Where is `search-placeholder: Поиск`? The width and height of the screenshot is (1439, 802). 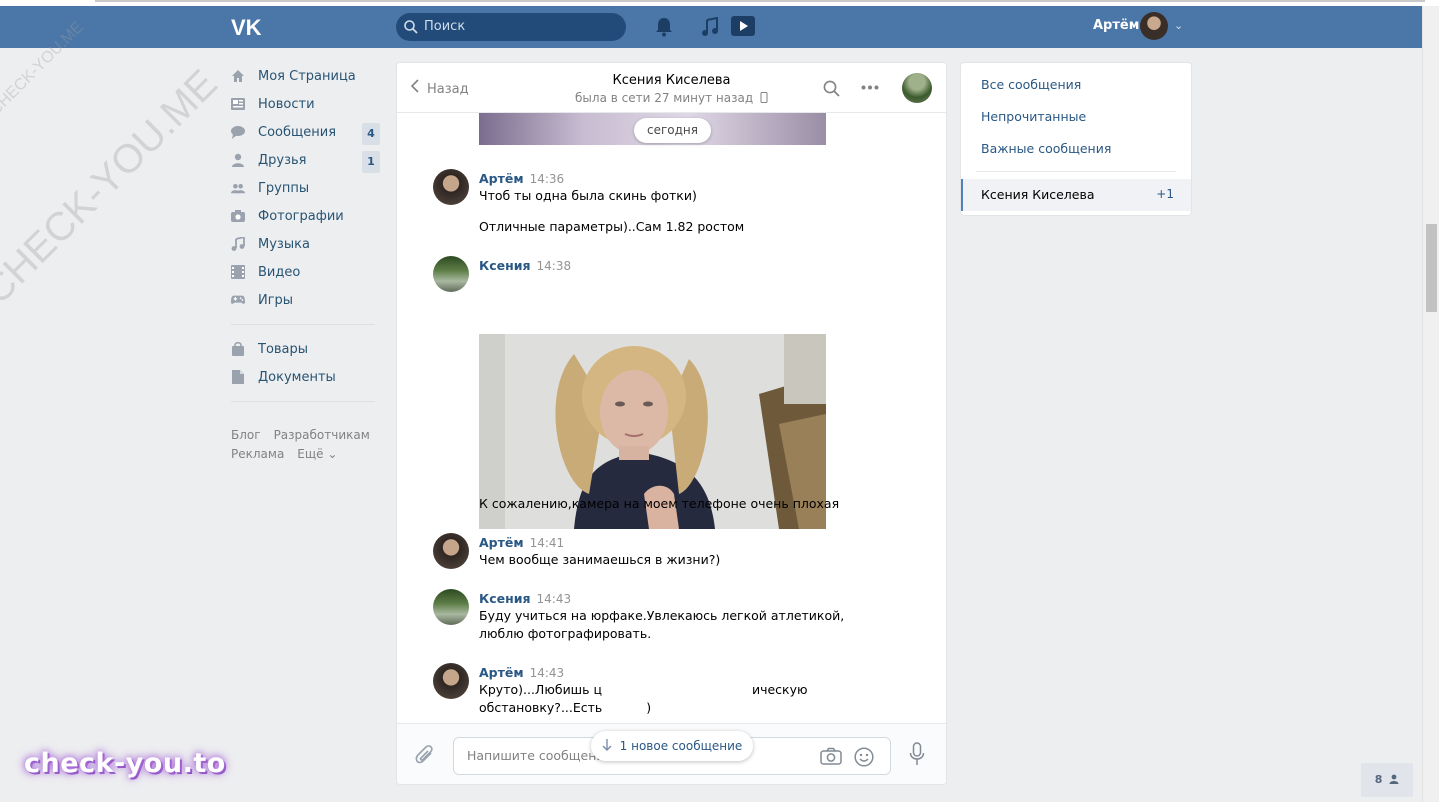 search-placeholder: Поиск is located at coordinates (445, 26).